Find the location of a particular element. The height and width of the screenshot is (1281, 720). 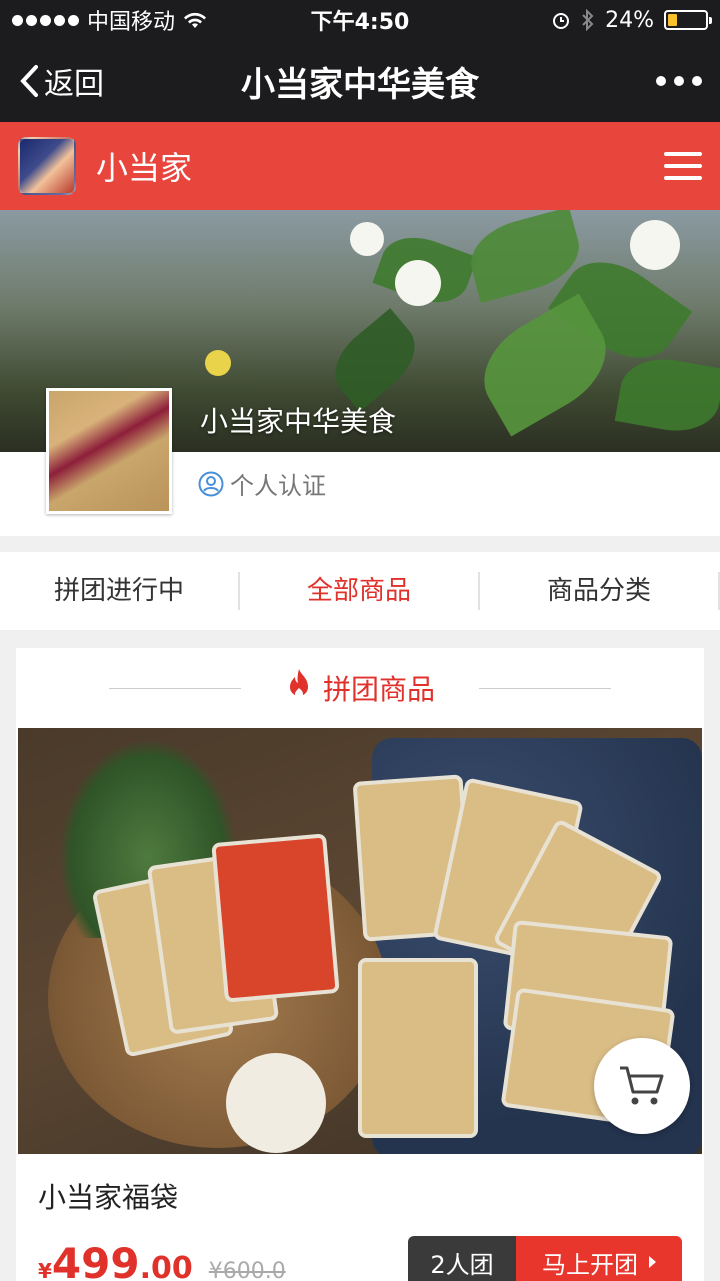

product-name: 小当家福袋 is located at coordinates (360, 1185).